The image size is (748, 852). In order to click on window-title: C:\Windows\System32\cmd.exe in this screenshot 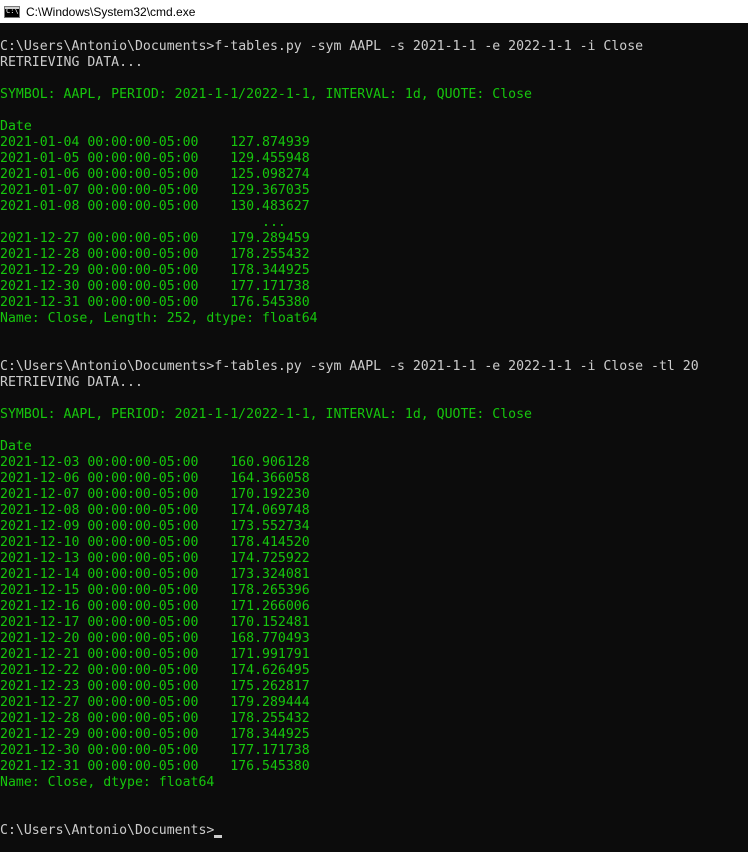, I will do `click(111, 11)`.